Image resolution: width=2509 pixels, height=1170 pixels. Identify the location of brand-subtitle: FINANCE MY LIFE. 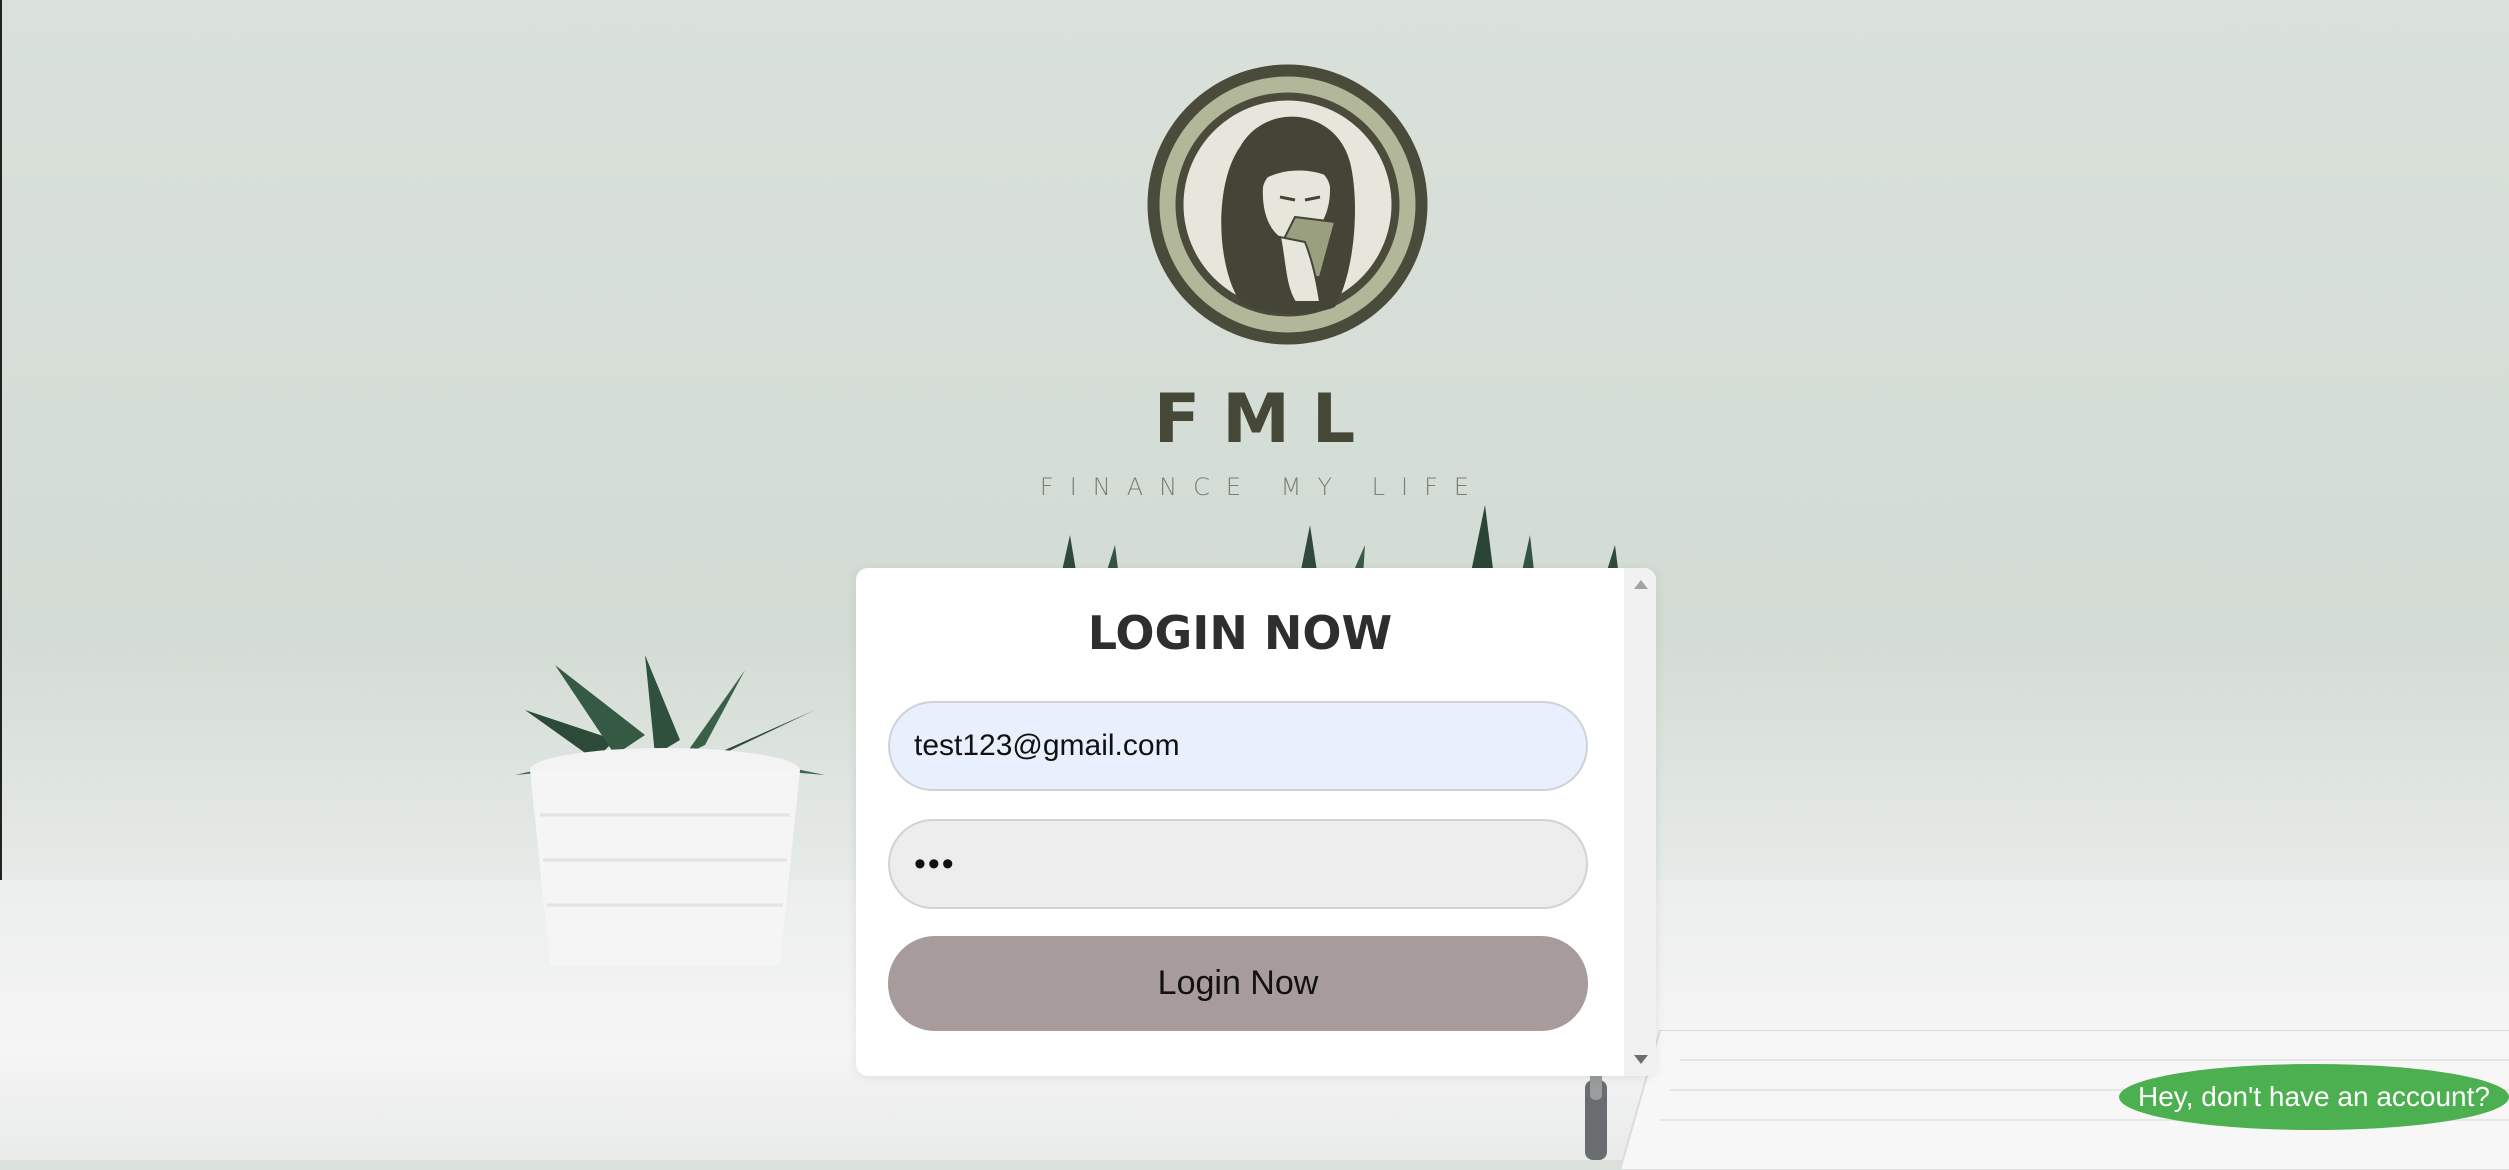
(1262, 487).